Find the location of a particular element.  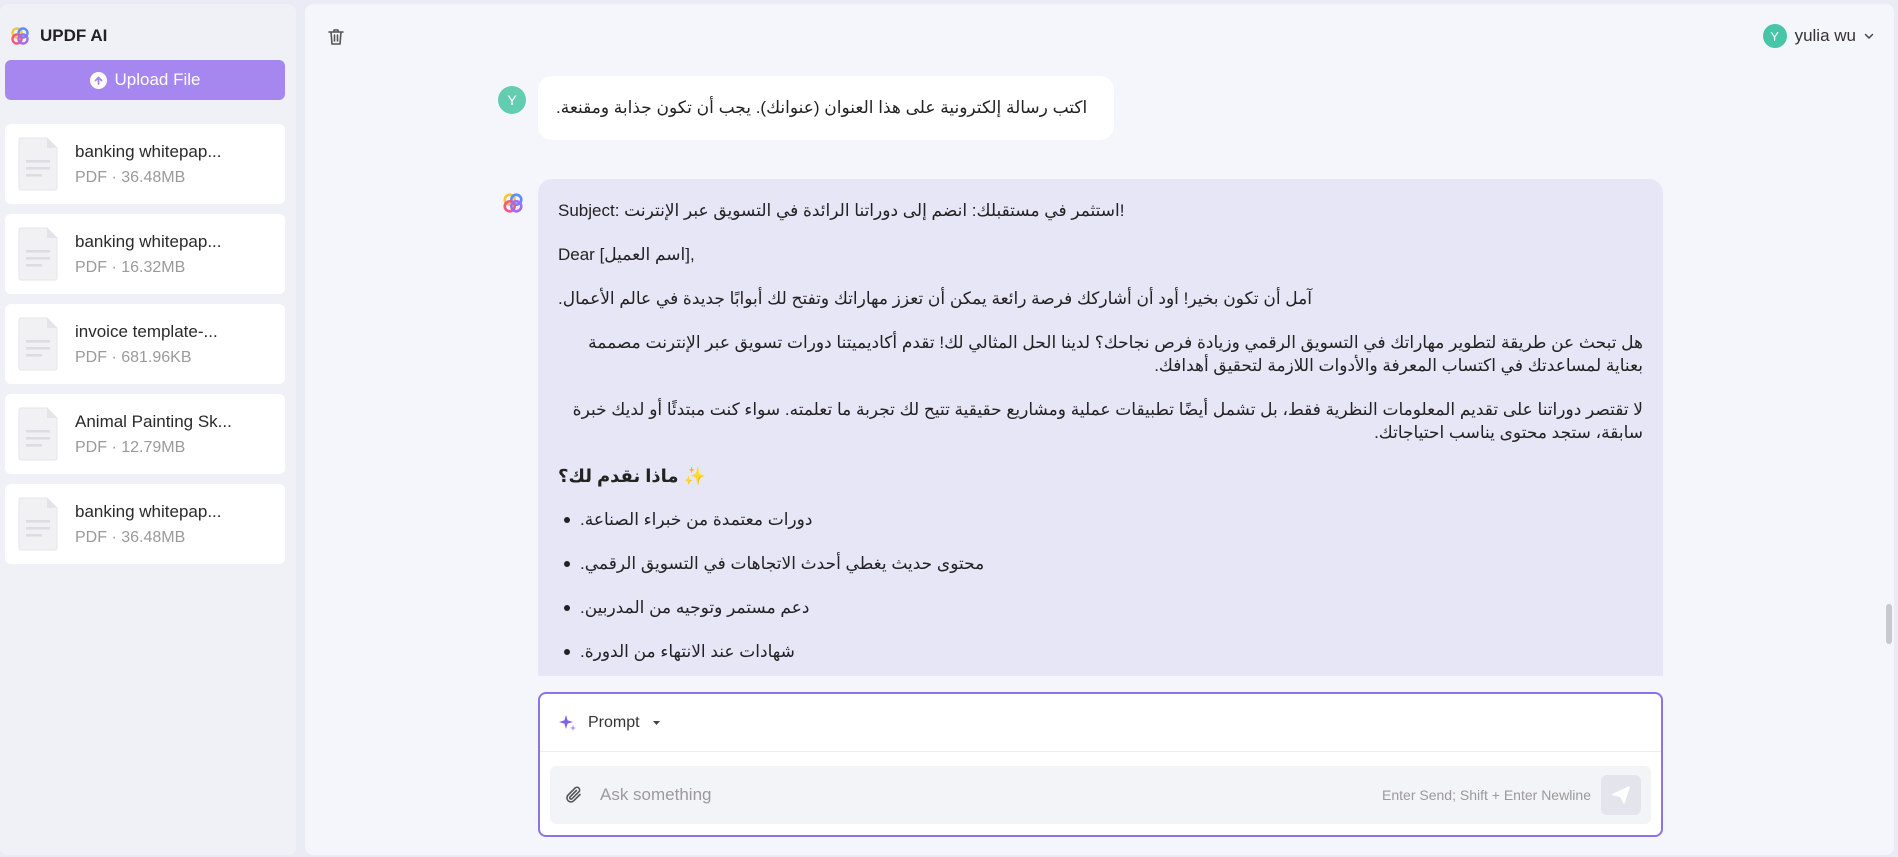

send-icon is located at coordinates (1621, 795).